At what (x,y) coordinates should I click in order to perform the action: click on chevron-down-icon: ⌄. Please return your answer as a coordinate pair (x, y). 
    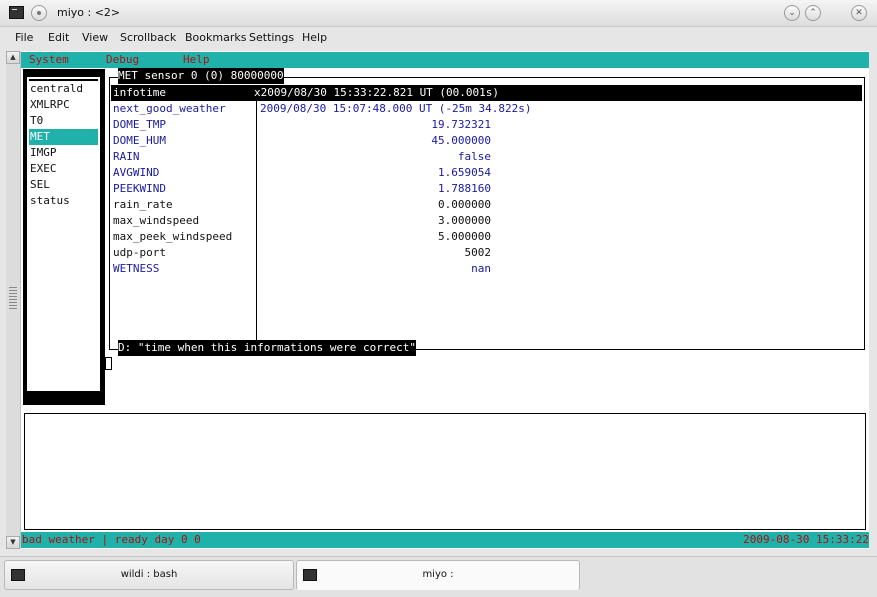
    Looking at the image, I should click on (792, 13).